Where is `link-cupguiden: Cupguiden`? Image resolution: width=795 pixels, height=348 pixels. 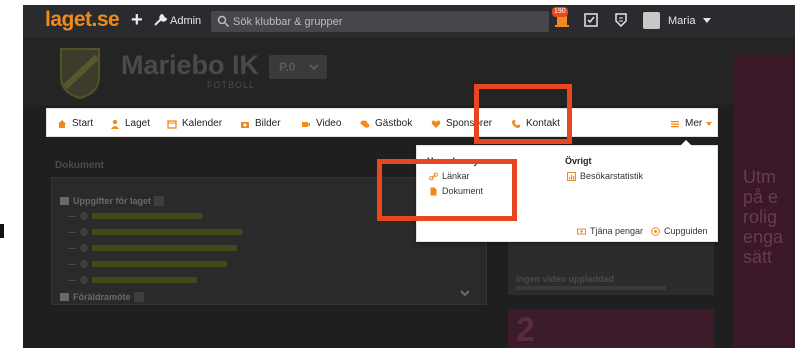 link-cupguiden: Cupguiden is located at coordinates (679, 231).